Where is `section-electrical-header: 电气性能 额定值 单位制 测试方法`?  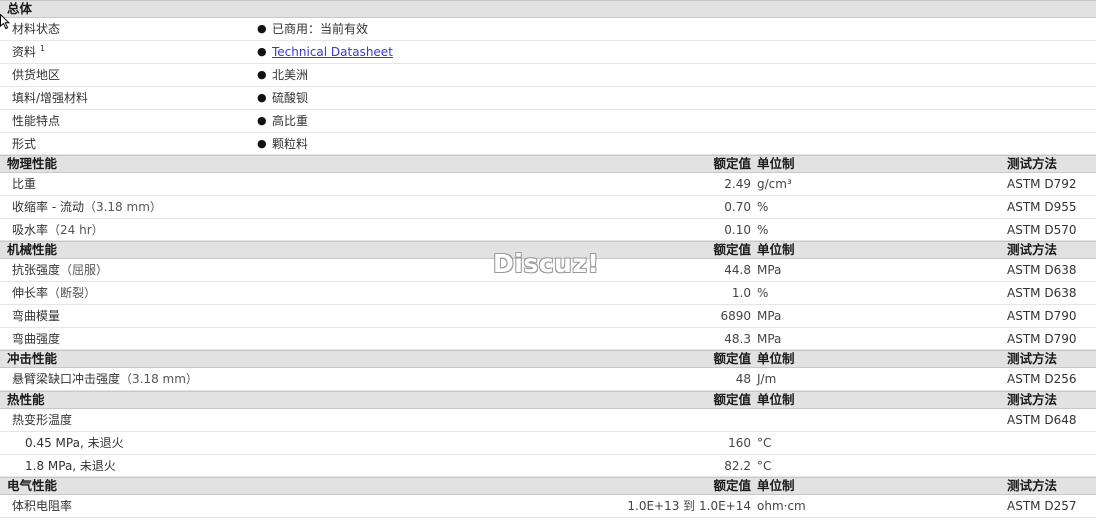
section-electrical-header: 电气性能 额定值 单位制 测试方法 is located at coordinates (548, 486).